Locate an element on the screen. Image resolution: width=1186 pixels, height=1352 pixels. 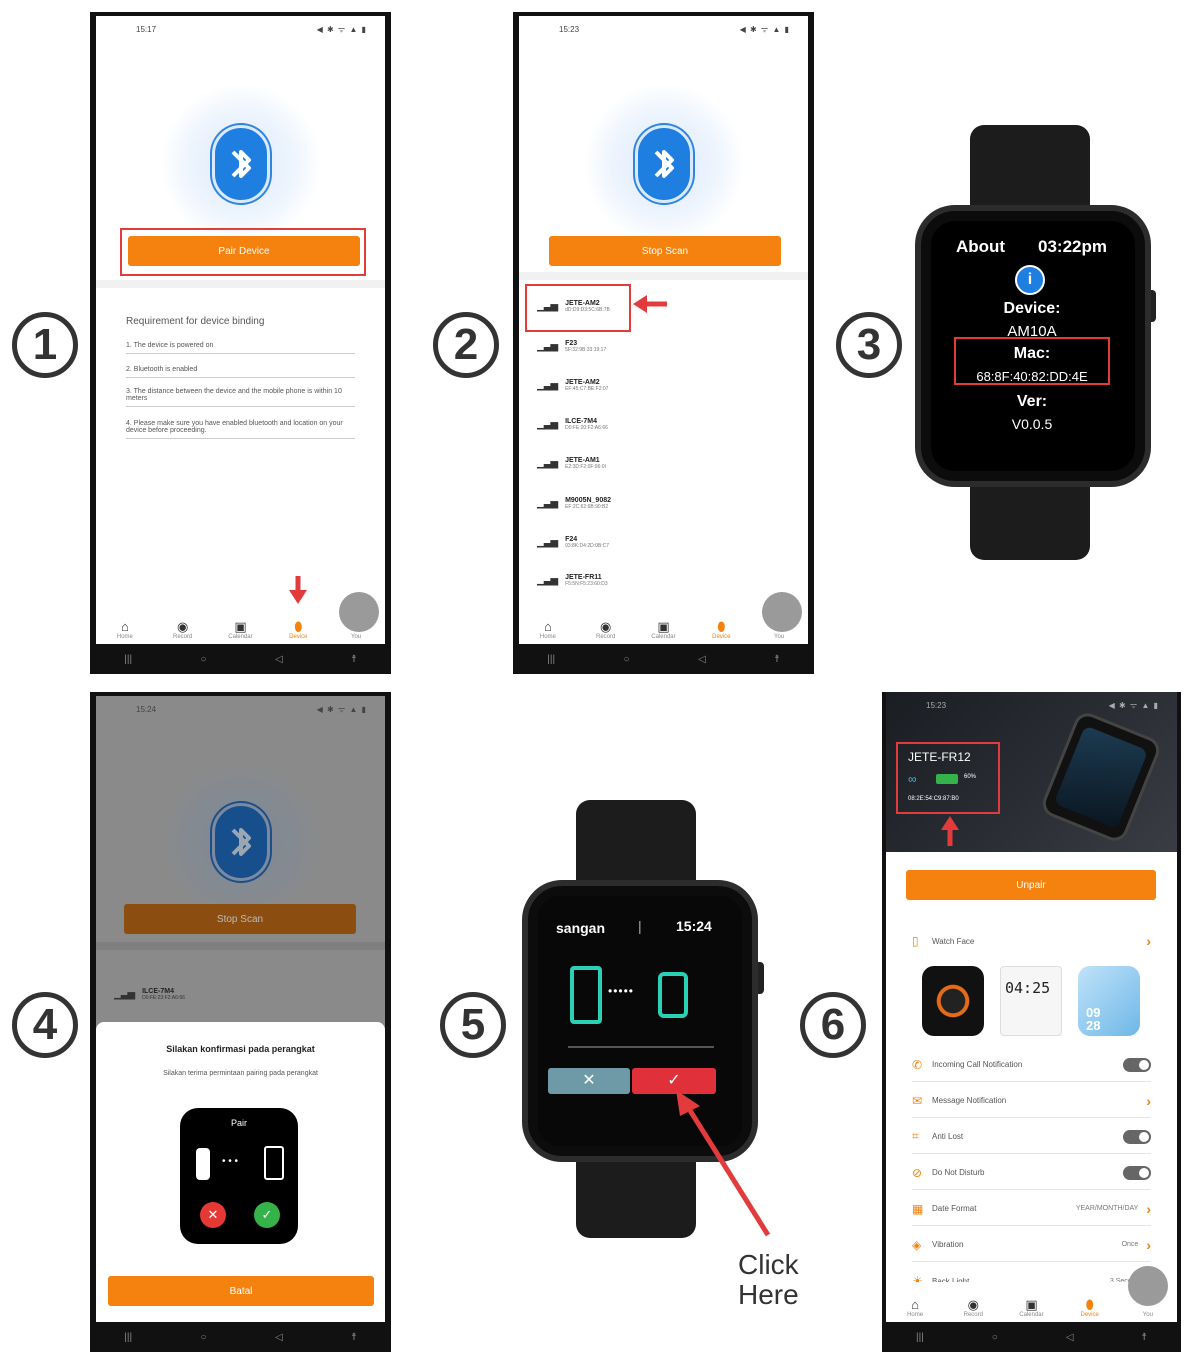
setting-row-do-not-disturb: ⊘ Do Not Disturb is located at coordinates (1031, 1173).